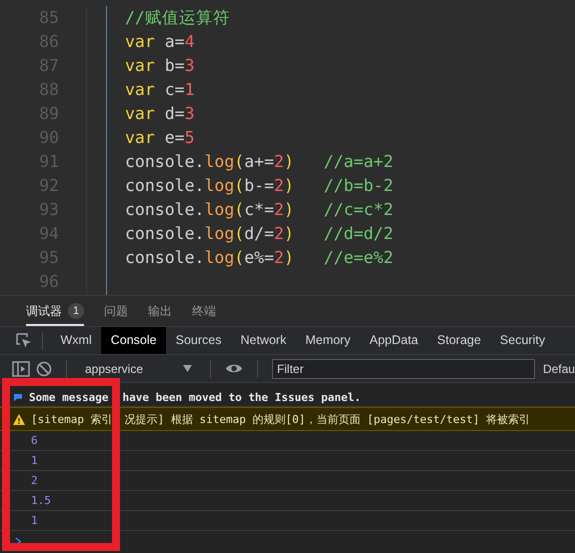 Image resolution: width=575 pixels, height=553 pixels. Describe the element at coordinates (160, 311) in the screenshot. I see `panel-tab: 输出` at that location.